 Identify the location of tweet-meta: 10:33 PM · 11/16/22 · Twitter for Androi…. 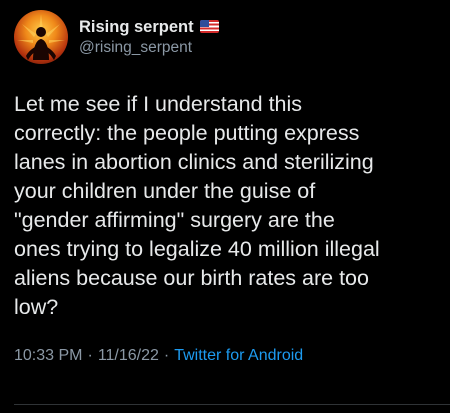
(225, 356).